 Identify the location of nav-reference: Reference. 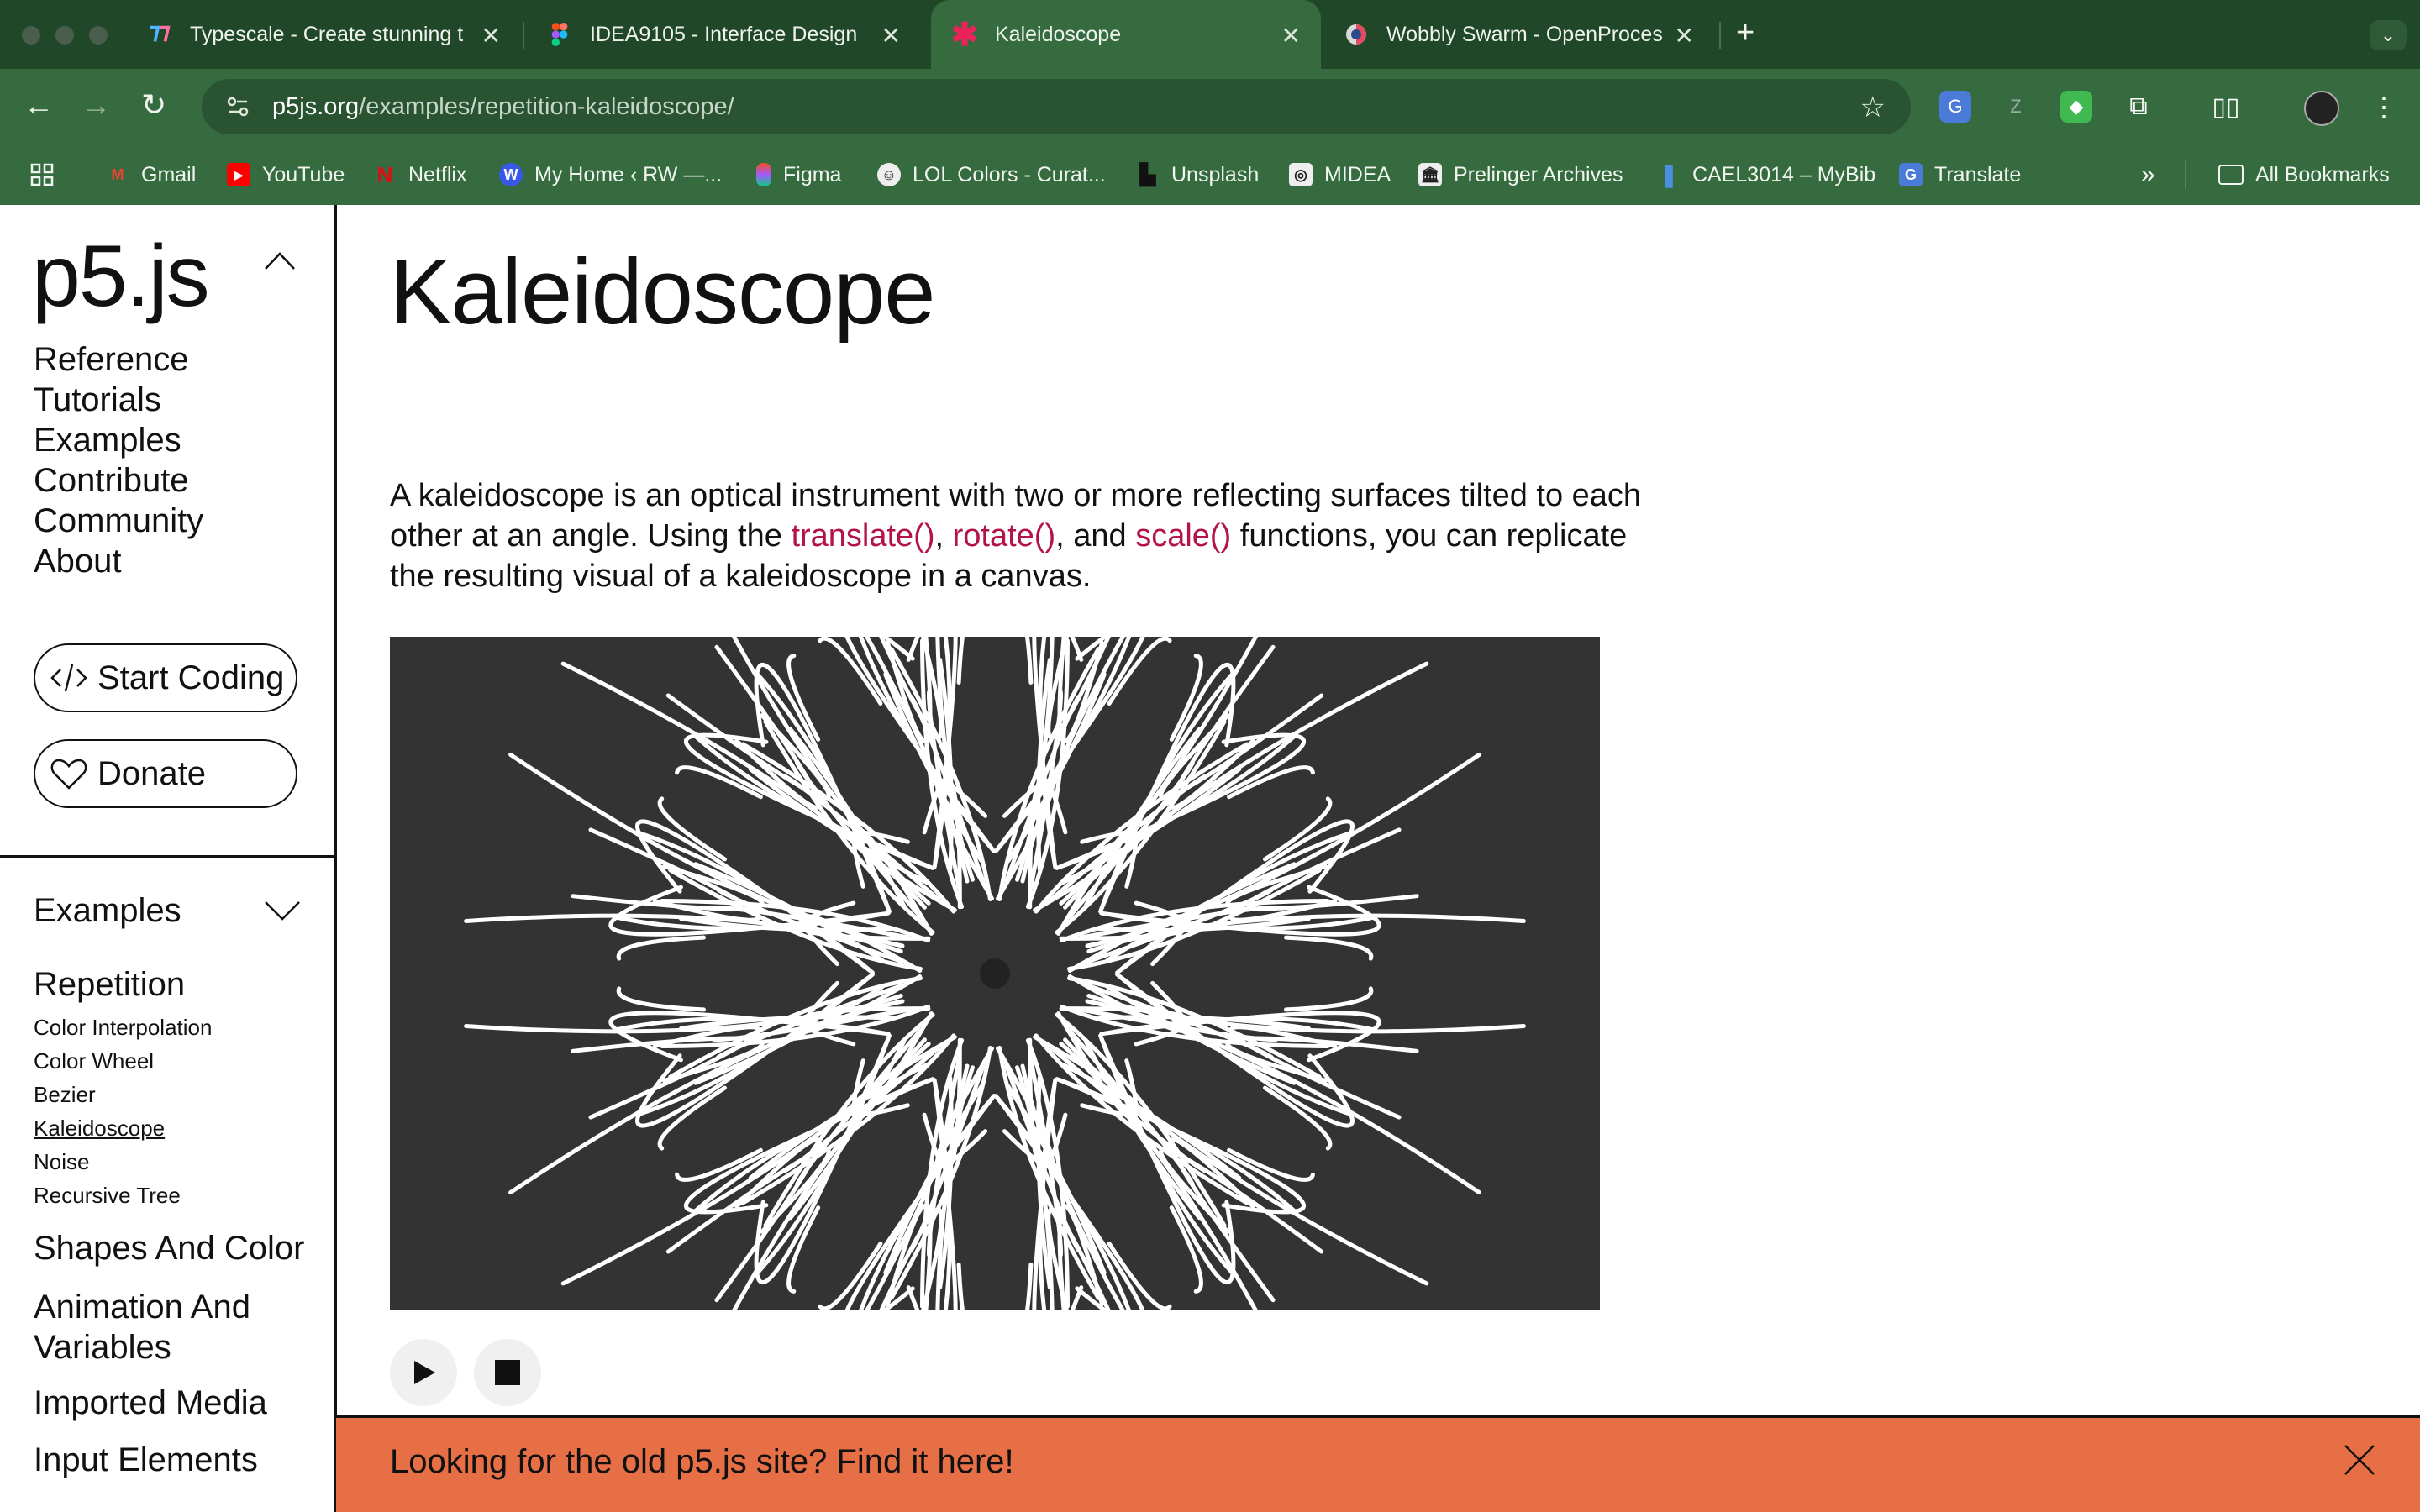
(118, 359).